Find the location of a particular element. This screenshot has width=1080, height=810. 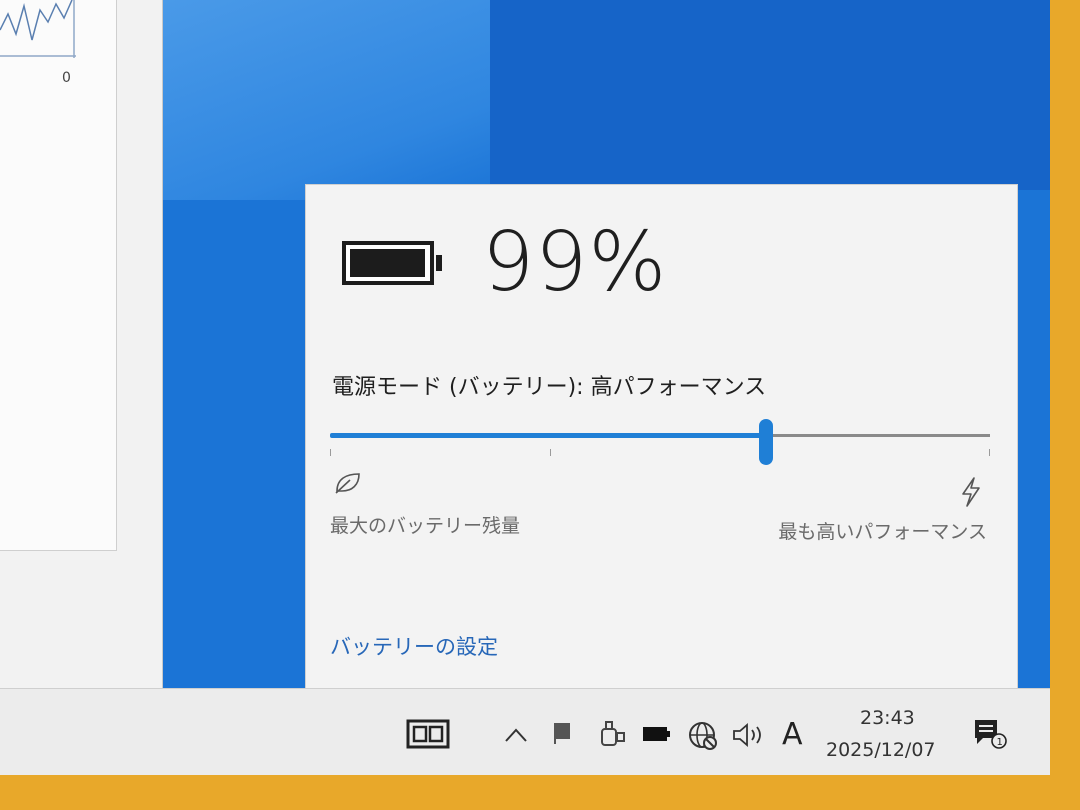

network-globe-icon is located at coordinates (703, 736).